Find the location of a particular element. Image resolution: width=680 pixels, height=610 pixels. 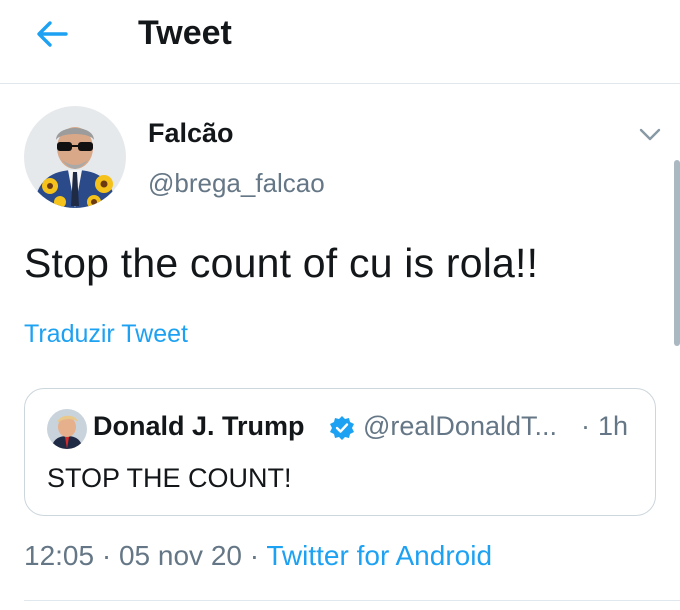

translate-tweet-link: Traduzir Tweet is located at coordinates (106, 334).